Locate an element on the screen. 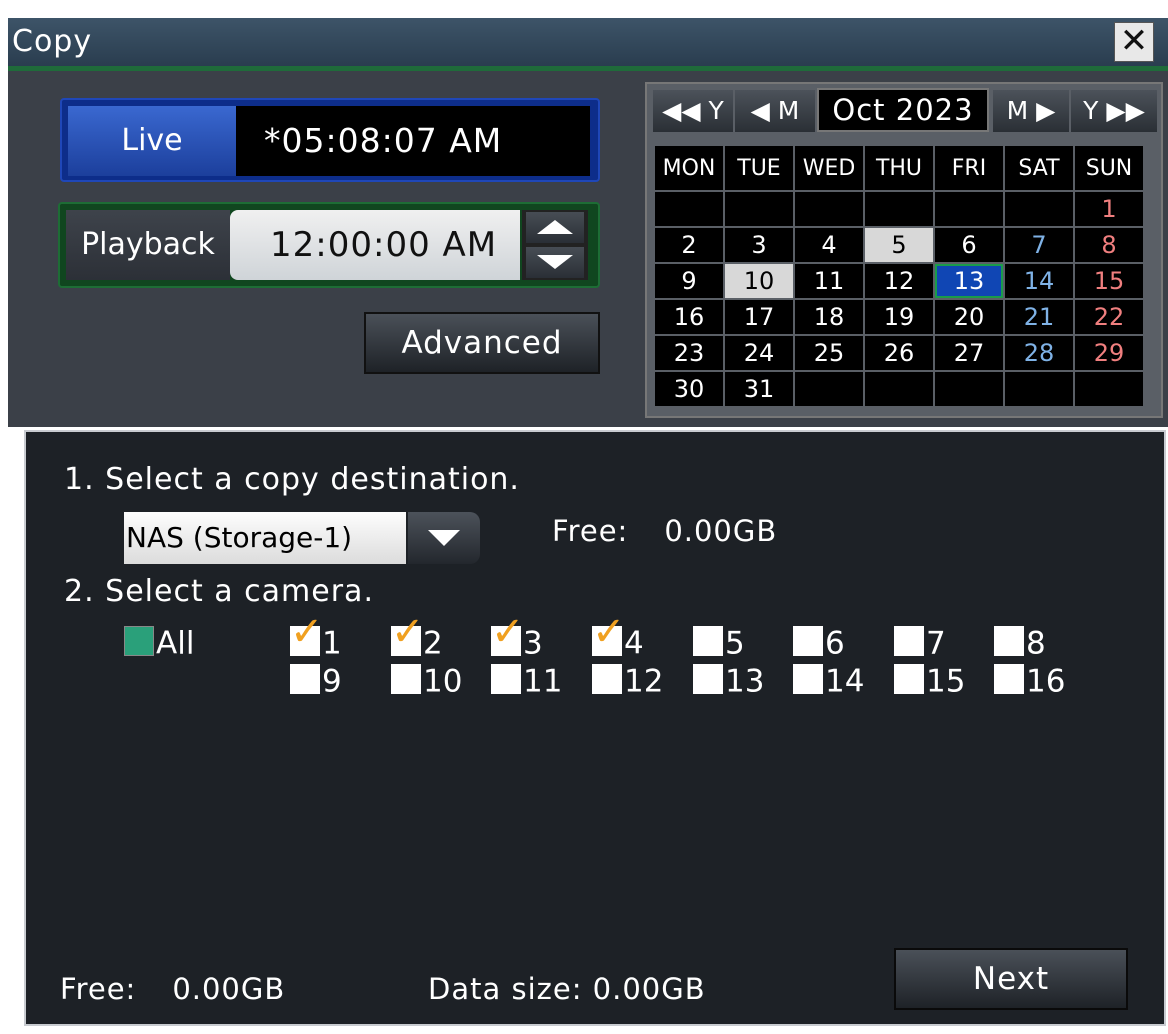 The width and height of the screenshot is (1168, 1034). camera-15-checkbox: 15 is located at coordinates (930, 681).